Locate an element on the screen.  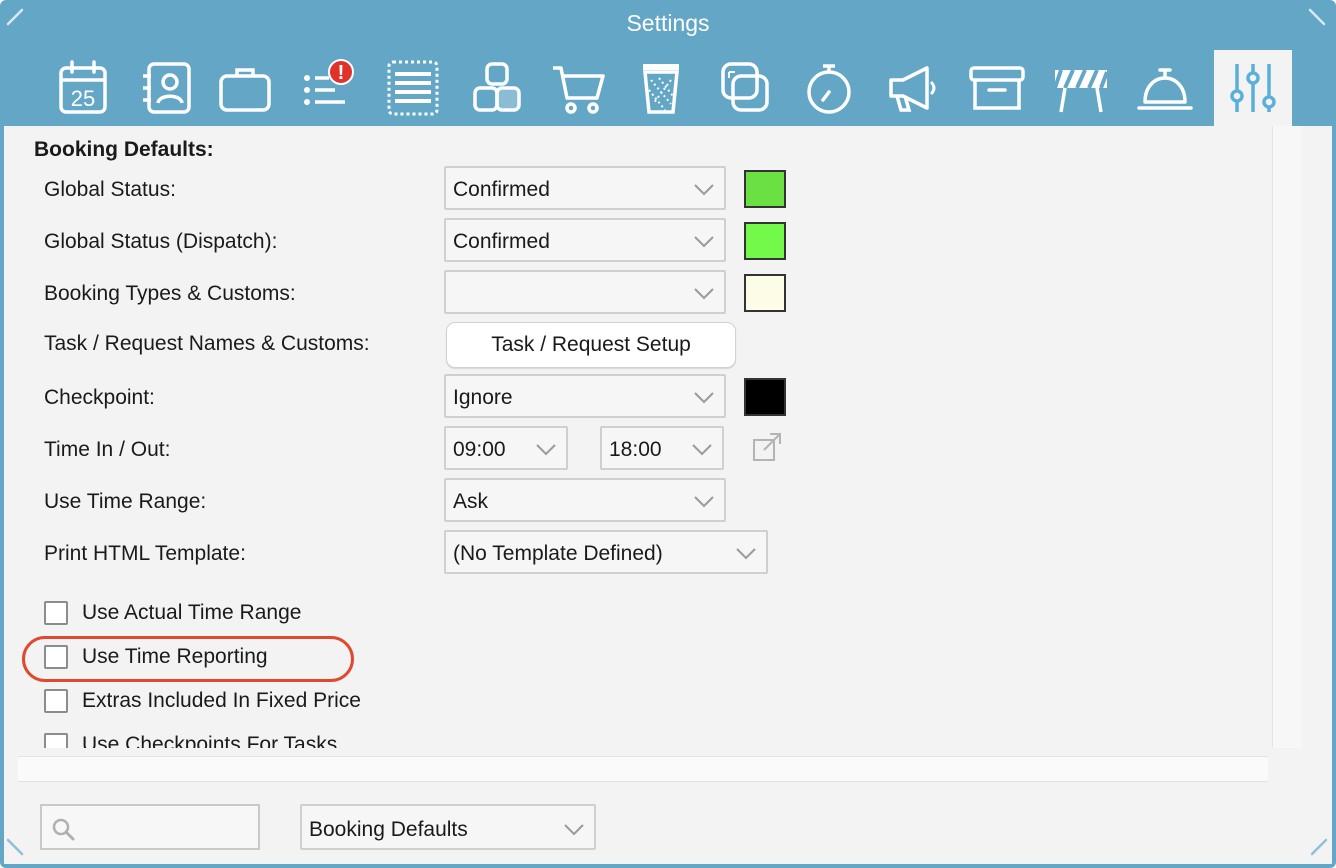
toolbar-announcements-button is located at coordinates (913, 88).